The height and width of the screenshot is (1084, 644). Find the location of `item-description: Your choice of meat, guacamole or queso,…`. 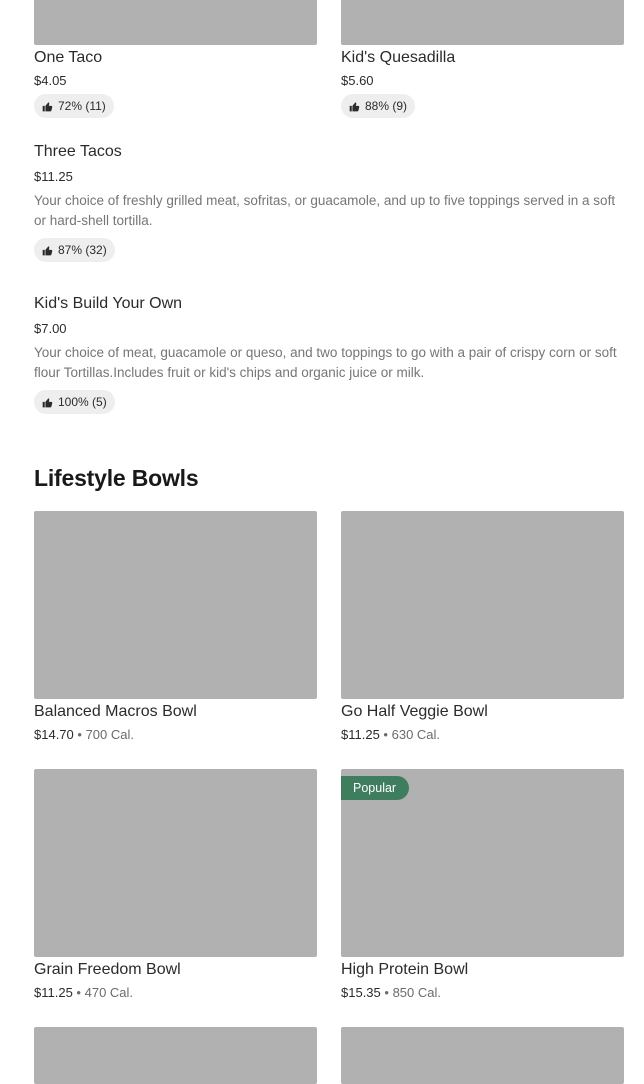

item-description: Your choice of meat, guacamole or queso,… is located at coordinates (325, 362).